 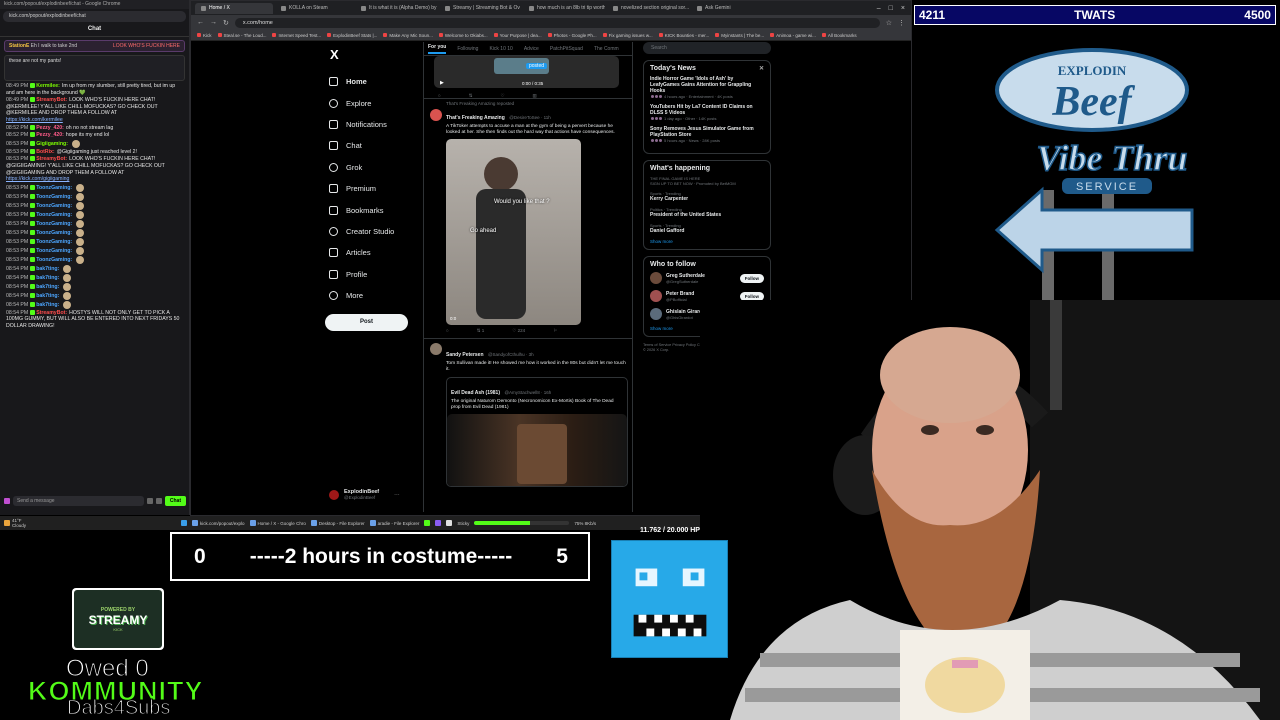 I want to click on maximize-icon: □, so click(x=891, y=8).